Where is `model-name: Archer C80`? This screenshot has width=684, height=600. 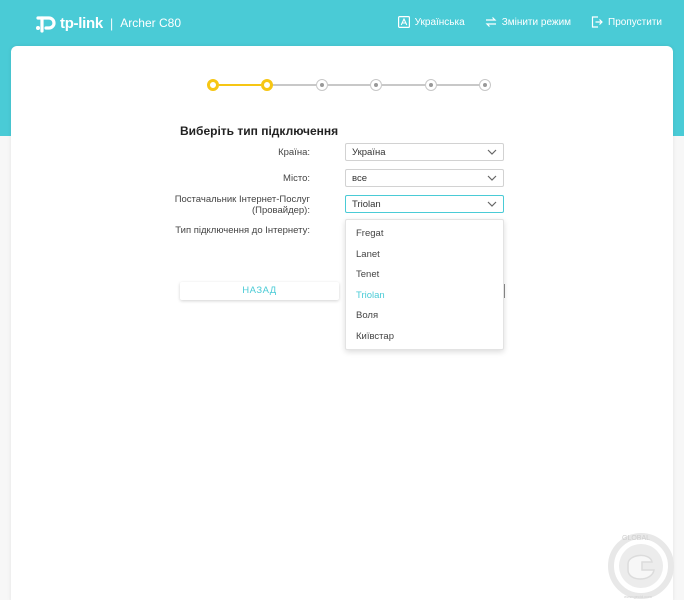
model-name: Archer C80 is located at coordinates (150, 23).